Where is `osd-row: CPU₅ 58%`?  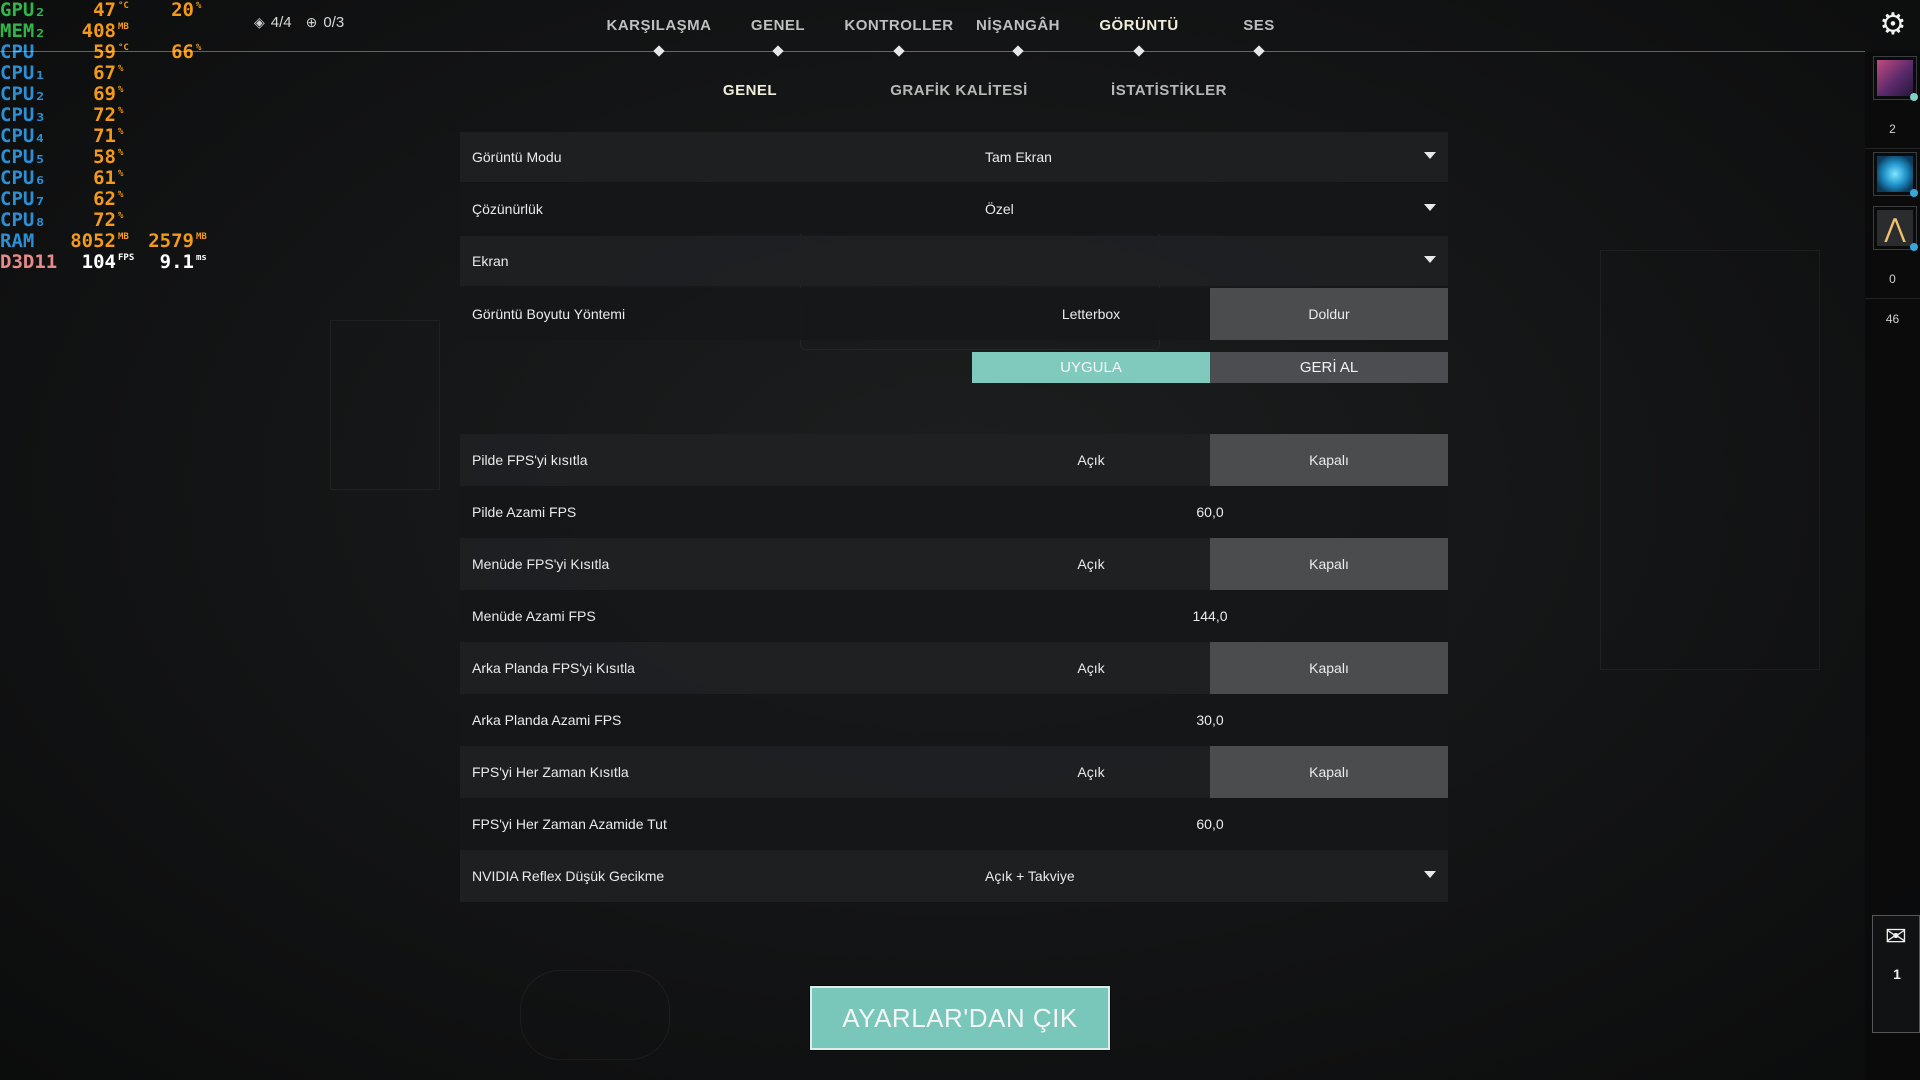
osd-row: CPU₅ 58% is located at coordinates (120, 157).